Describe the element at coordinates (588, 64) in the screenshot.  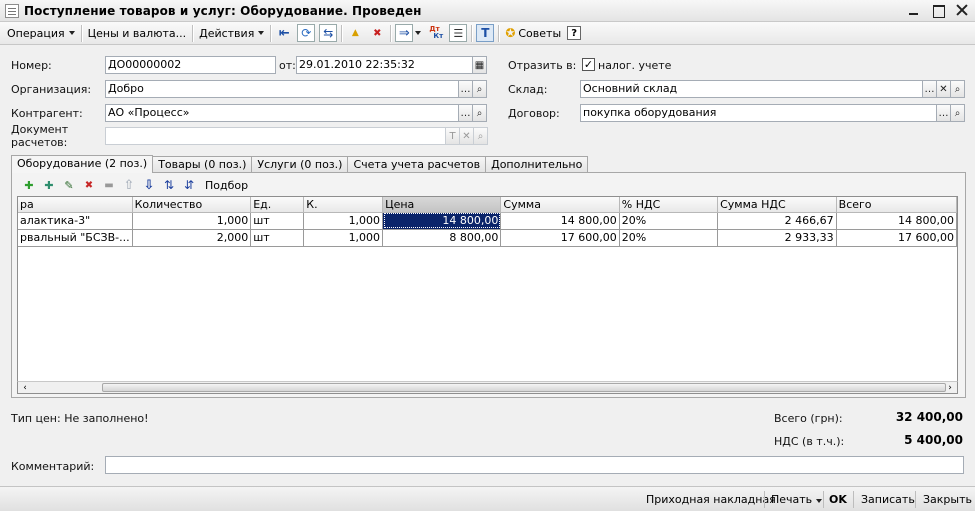
I see `tax-accounting-checkbox: ✓` at that location.